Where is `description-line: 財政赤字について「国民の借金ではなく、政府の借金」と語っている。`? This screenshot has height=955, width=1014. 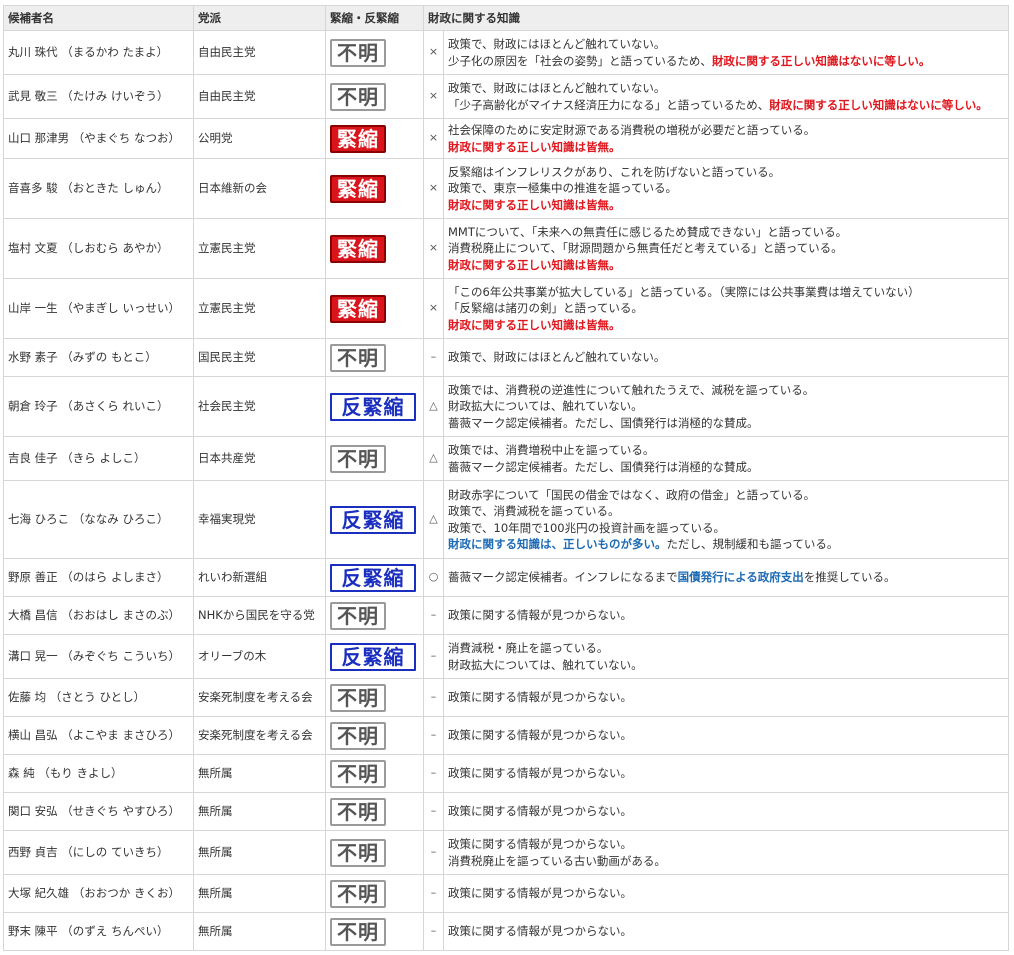
description-line: 財政赤字について「国民の借金ではなく、政府の借金」と語っている。 is located at coordinates (726, 495).